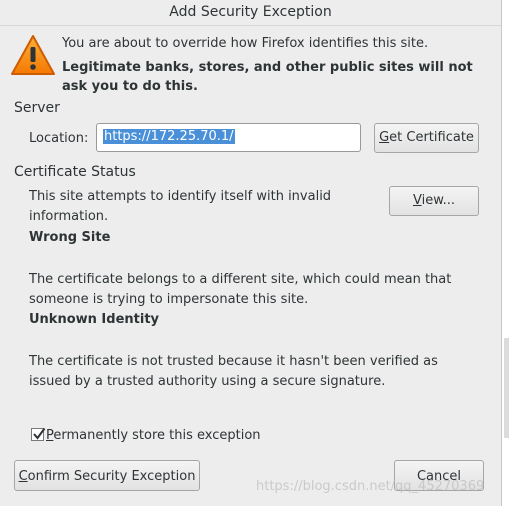  I want to click on confirm-mnemonic: C, so click(23, 476).